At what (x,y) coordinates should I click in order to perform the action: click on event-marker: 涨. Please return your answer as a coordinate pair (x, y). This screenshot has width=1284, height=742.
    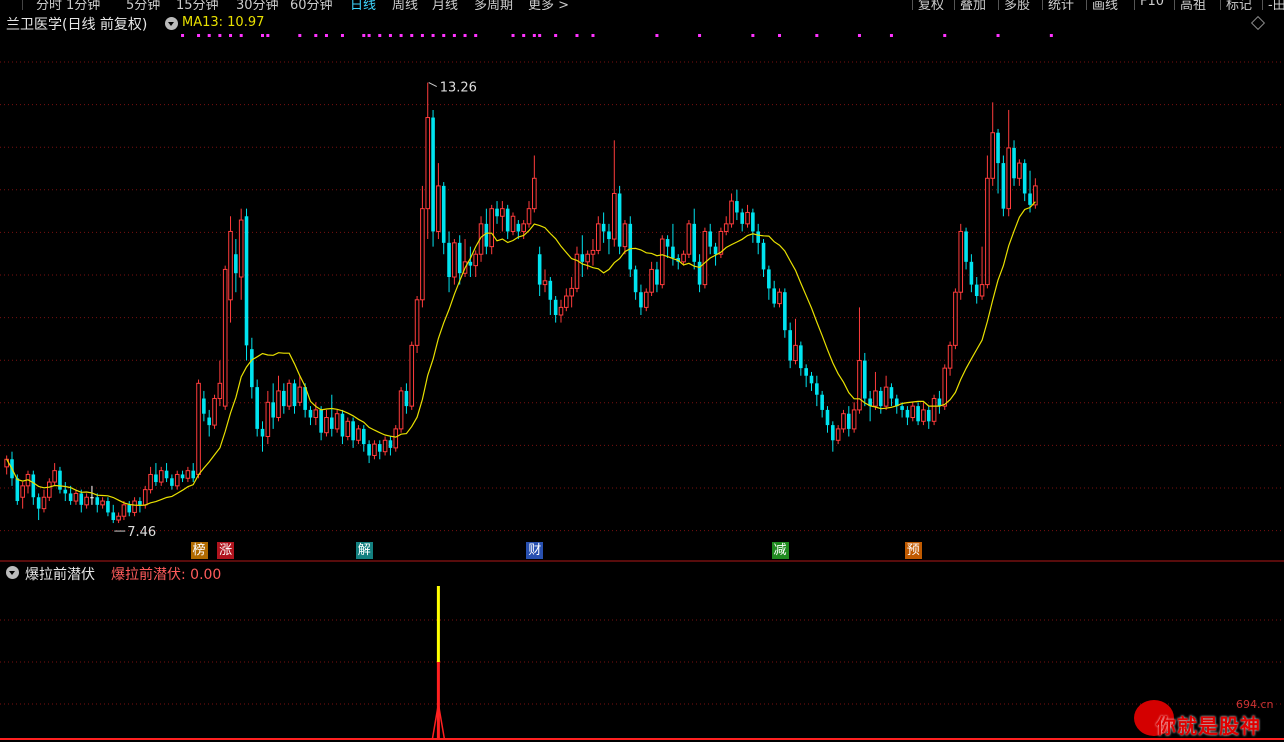
    Looking at the image, I should click on (226, 550).